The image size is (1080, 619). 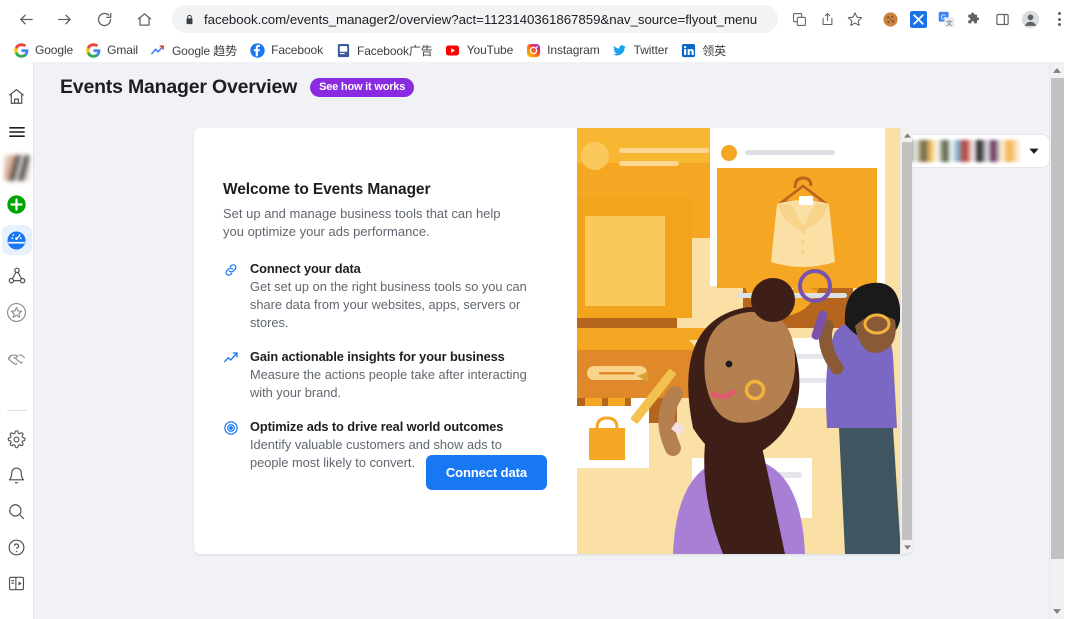 What do you see at coordinates (362, 87) in the screenshot?
I see `see-how-it-works-badge: See how it works` at bounding box center [362, 87].